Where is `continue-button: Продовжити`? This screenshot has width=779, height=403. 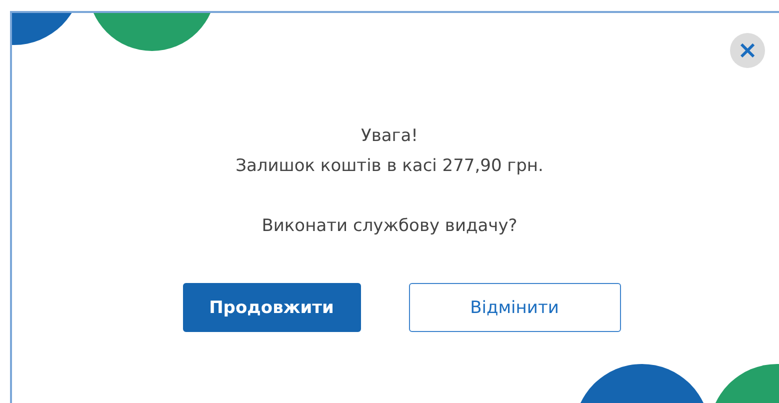
continue-button: Продовжити is located at coordinates (271, 307).